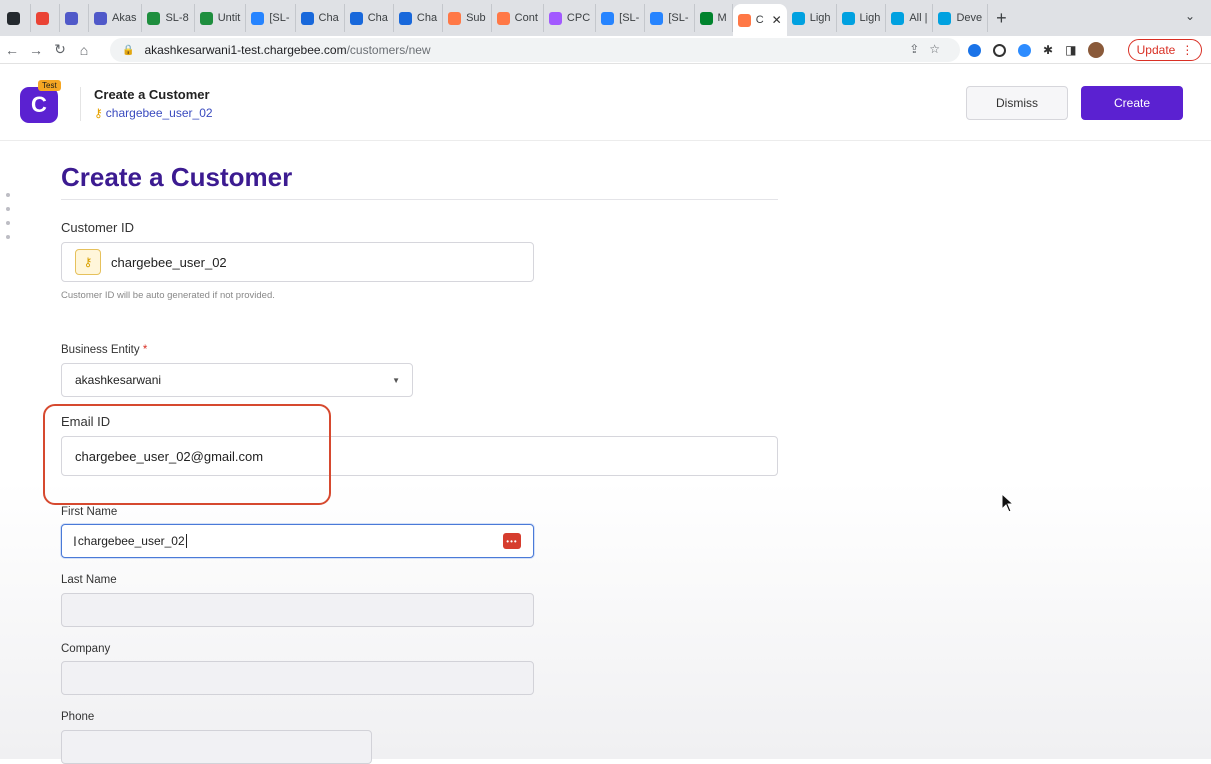 The height and width of the screenshot is (764, 1211). I want to click on tab-11: Cont, so click(518, 18).